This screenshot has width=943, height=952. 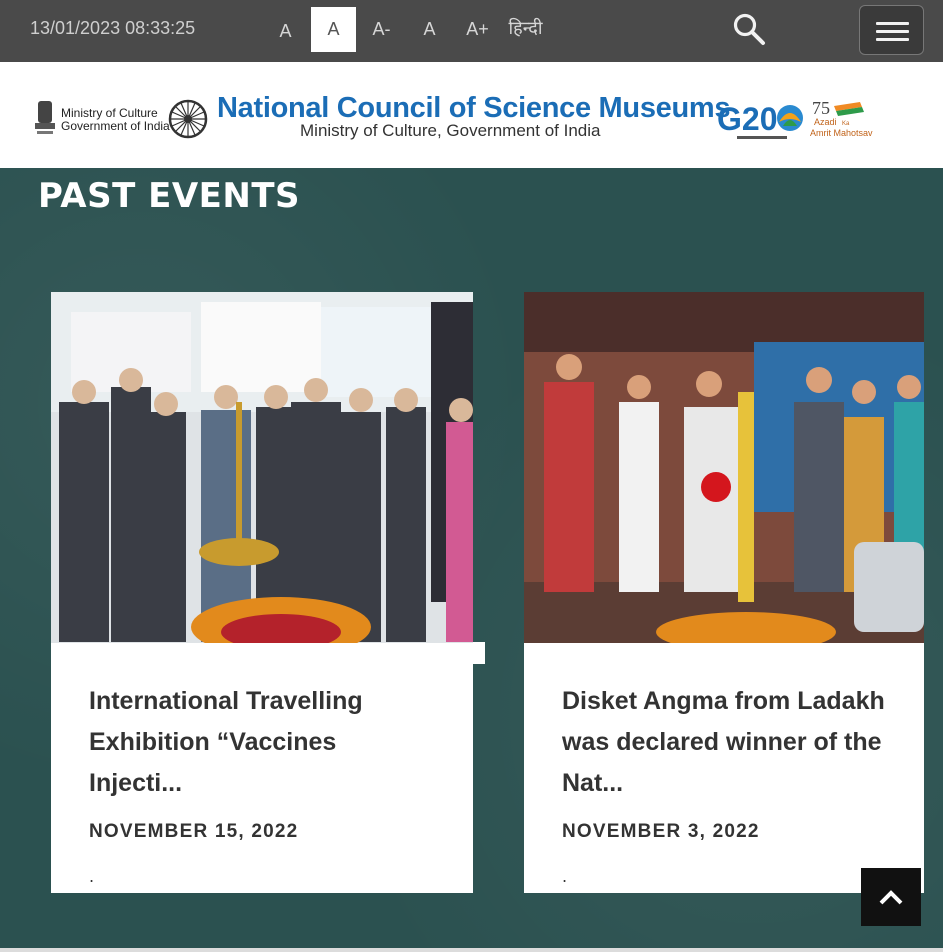 What do you see at coordinates (45, 117) in the screenshot?
I see `national-emblem-icon` at bounding box center [45, 117].